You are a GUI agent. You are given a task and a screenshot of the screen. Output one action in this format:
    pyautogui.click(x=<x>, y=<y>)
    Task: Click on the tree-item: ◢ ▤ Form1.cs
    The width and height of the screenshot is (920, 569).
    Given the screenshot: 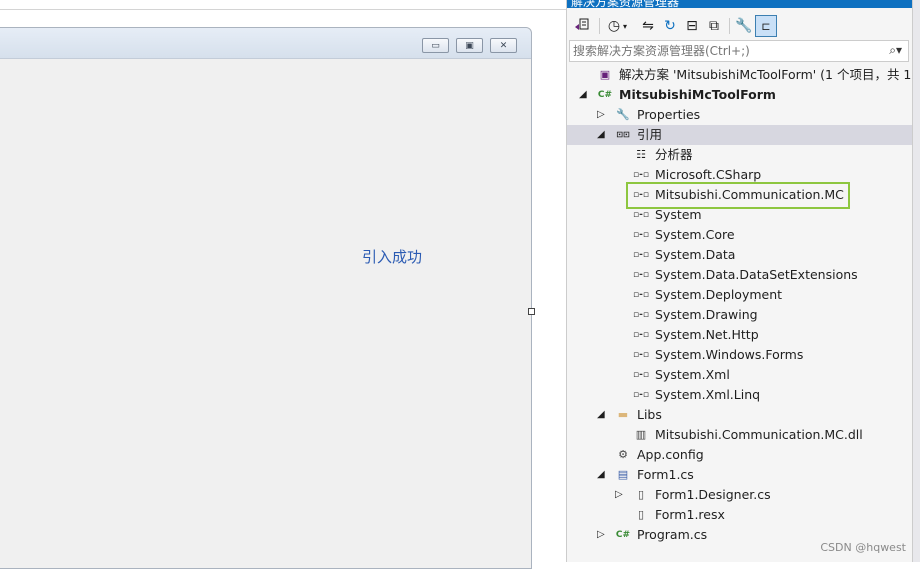 What is the action you would take?
    pyautogui.click(x=740, y=475)
    